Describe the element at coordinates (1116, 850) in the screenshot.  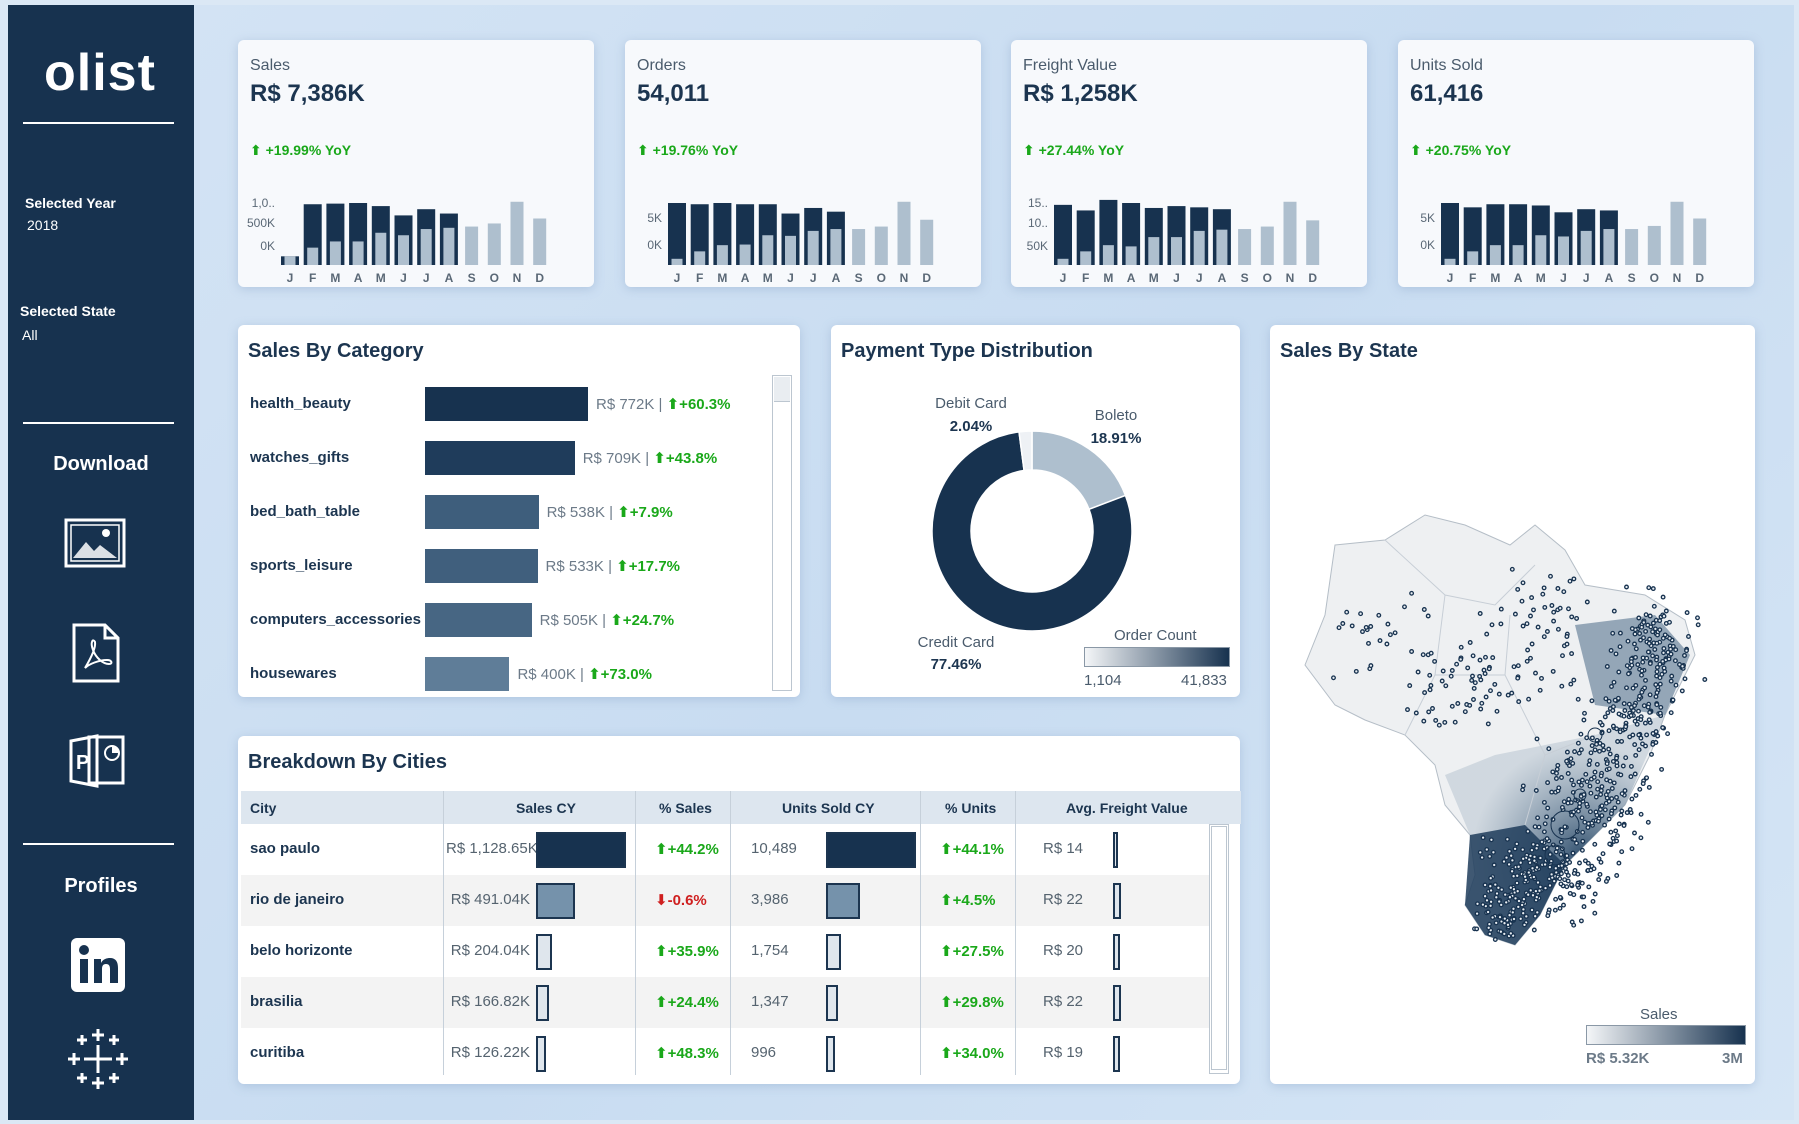
I see `freight-bar` at that location.